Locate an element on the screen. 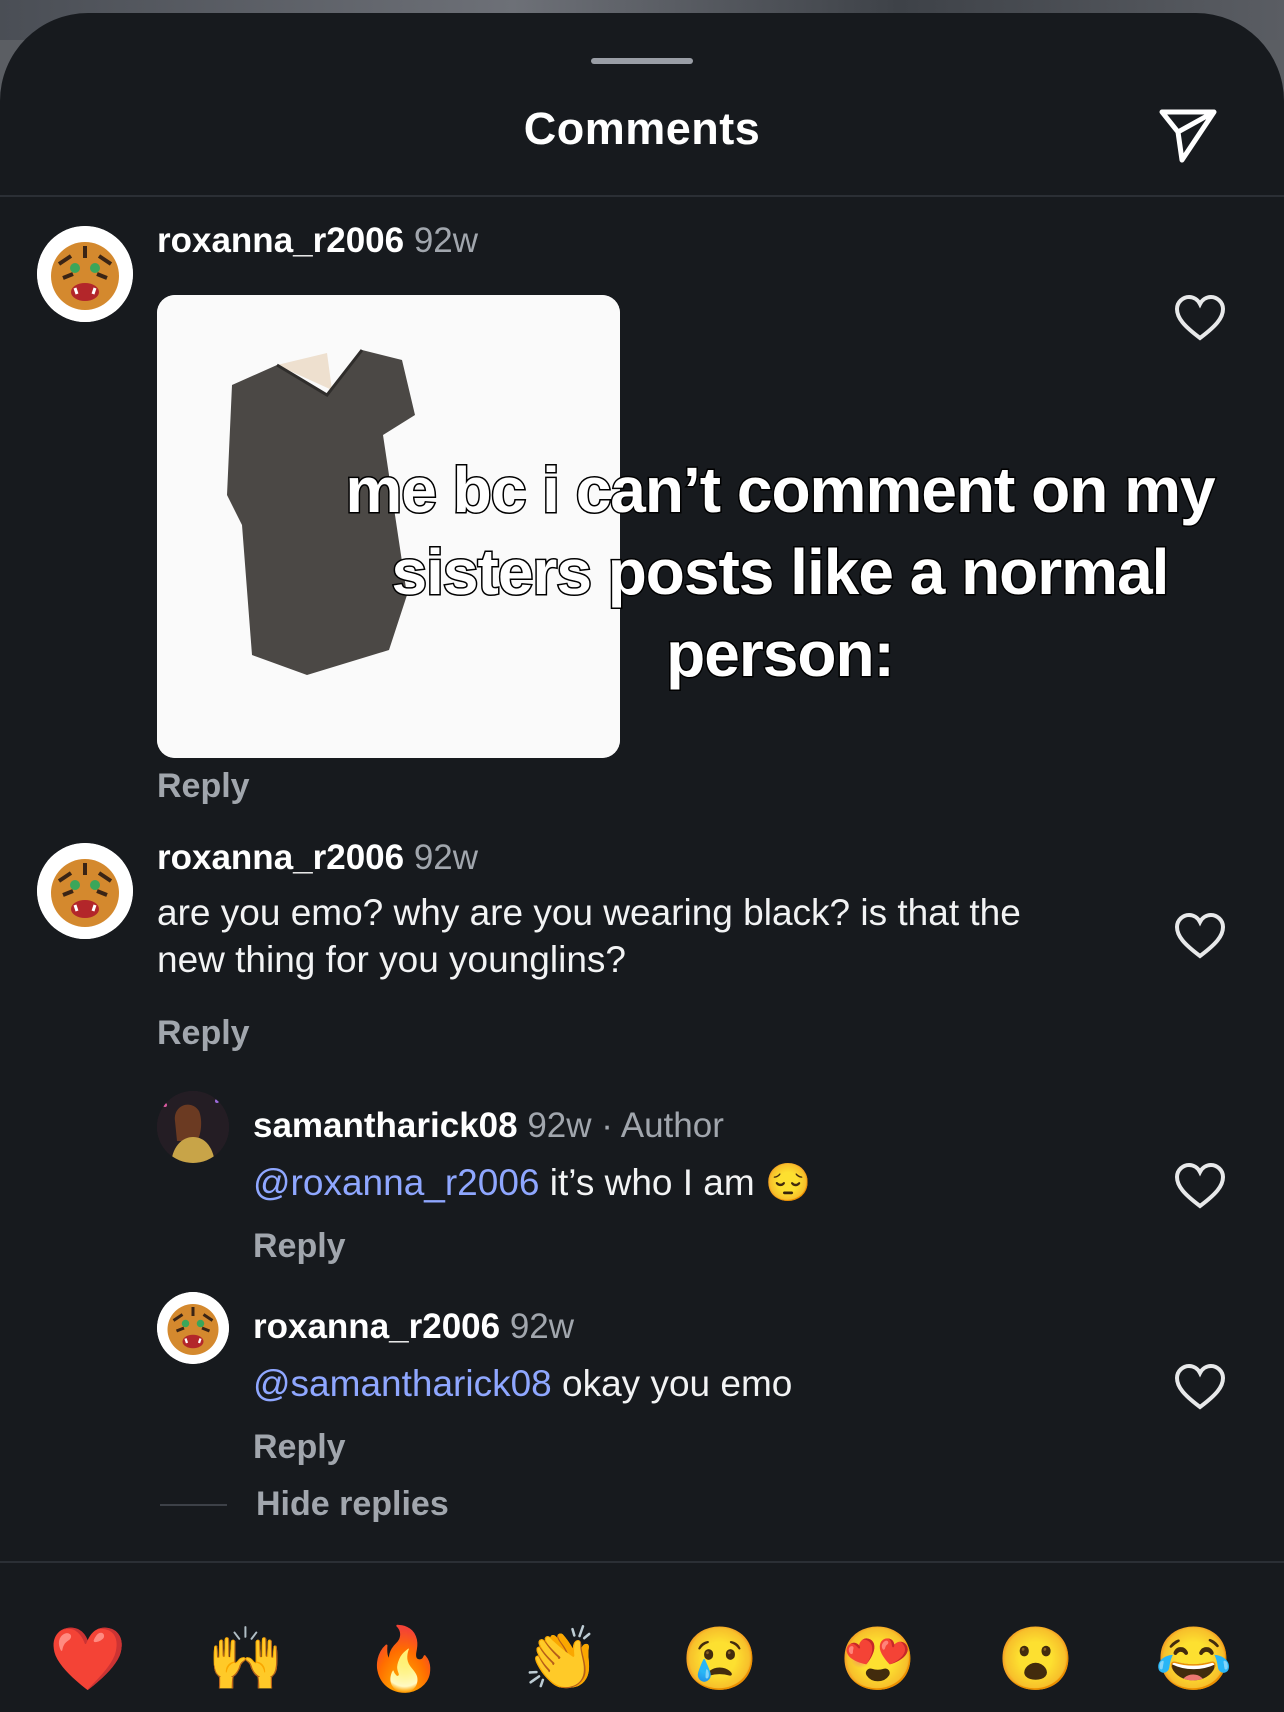 The image size is (1284, 1712). profile-photo is located at coordinates (193, 1127).